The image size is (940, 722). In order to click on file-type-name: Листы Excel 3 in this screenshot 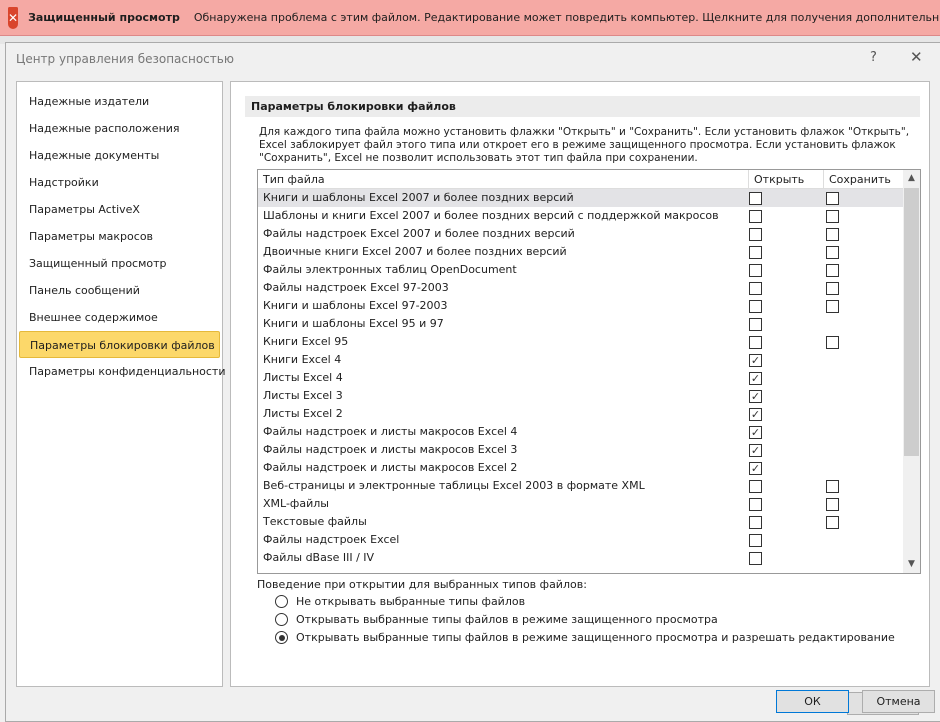, I will do `click(303, 395)`.